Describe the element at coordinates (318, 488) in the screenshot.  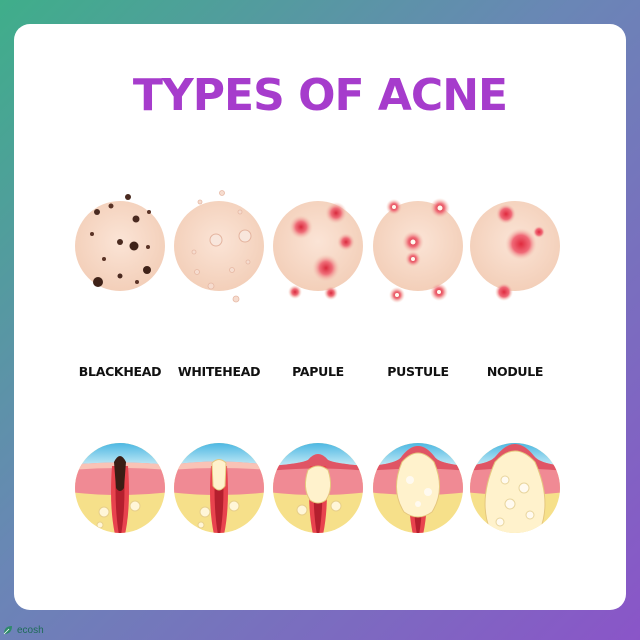
I see `papule-cross-section` at that location.